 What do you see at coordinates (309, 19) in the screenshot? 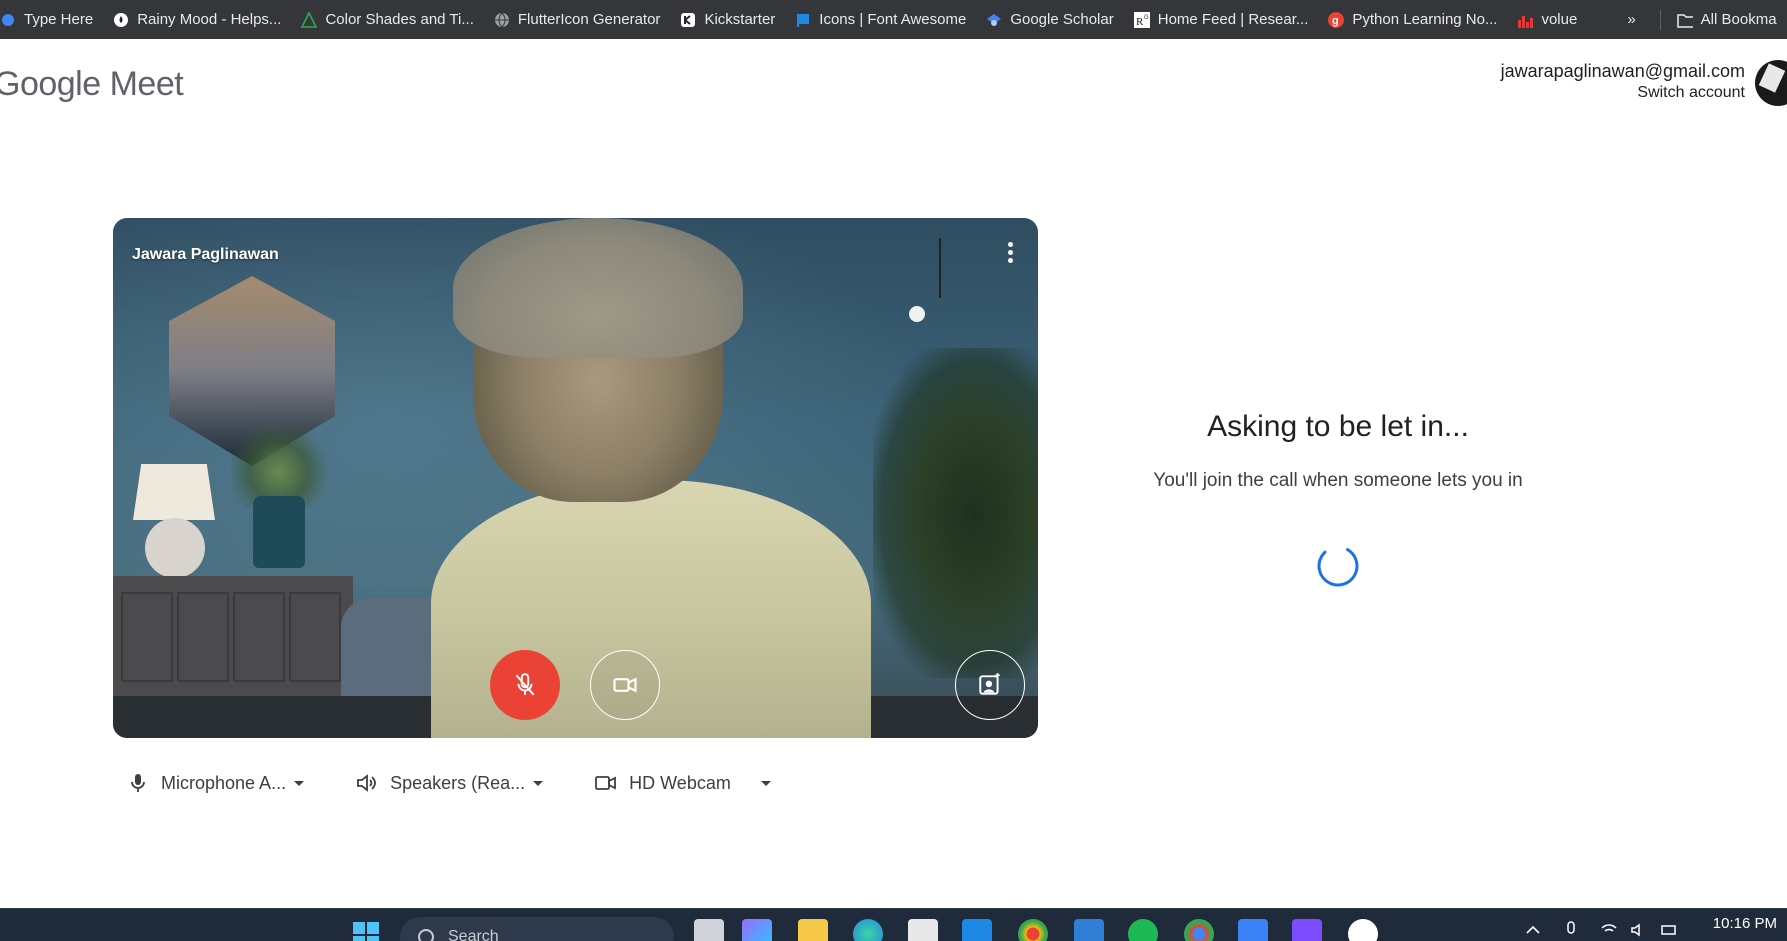
I see `color-tint-icon` at bounding box center [309, 19].